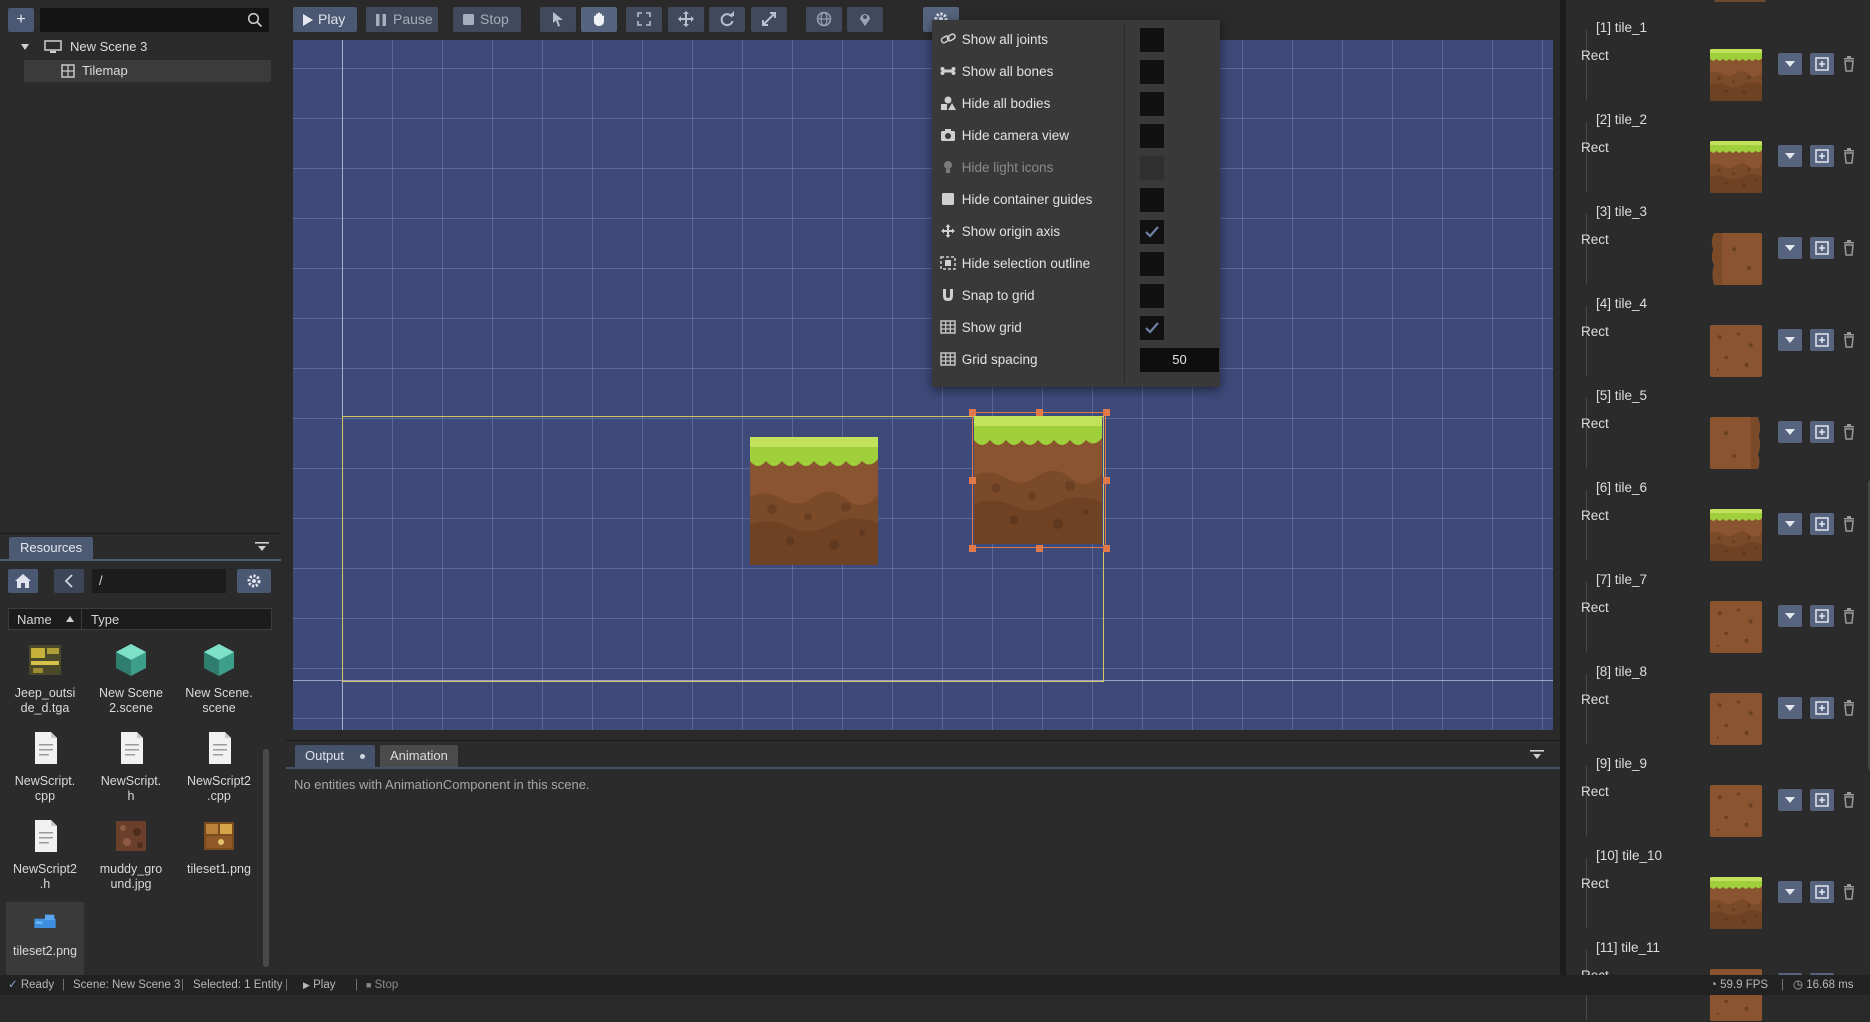 This screenshot has height=1022, width=1870. Describe the element at coordinates (599, 19) in the screenshot. I see `pan-tool-button` at that location.